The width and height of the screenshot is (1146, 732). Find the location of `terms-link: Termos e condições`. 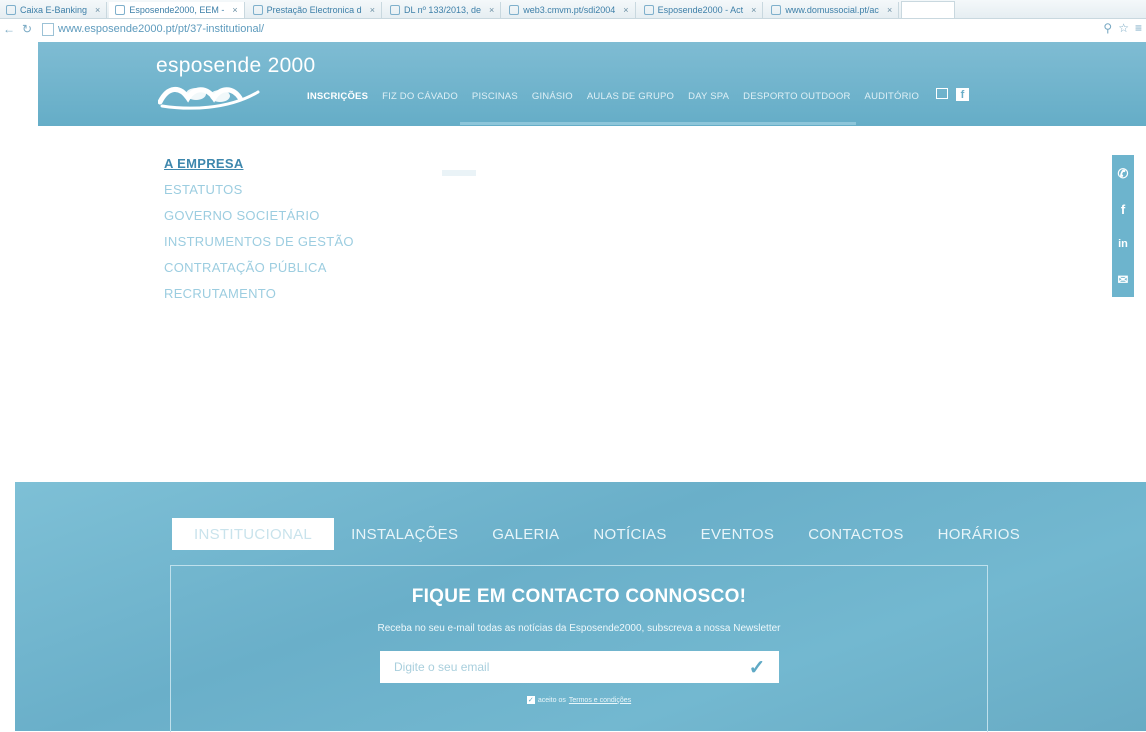

terms-link: Termos e condições is located at coordinates (600, 700).